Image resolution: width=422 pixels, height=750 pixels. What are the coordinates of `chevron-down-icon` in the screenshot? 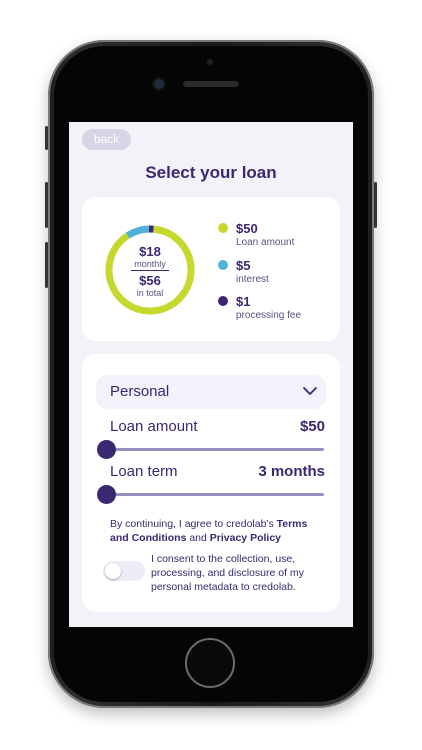 It's located at (310, 391).